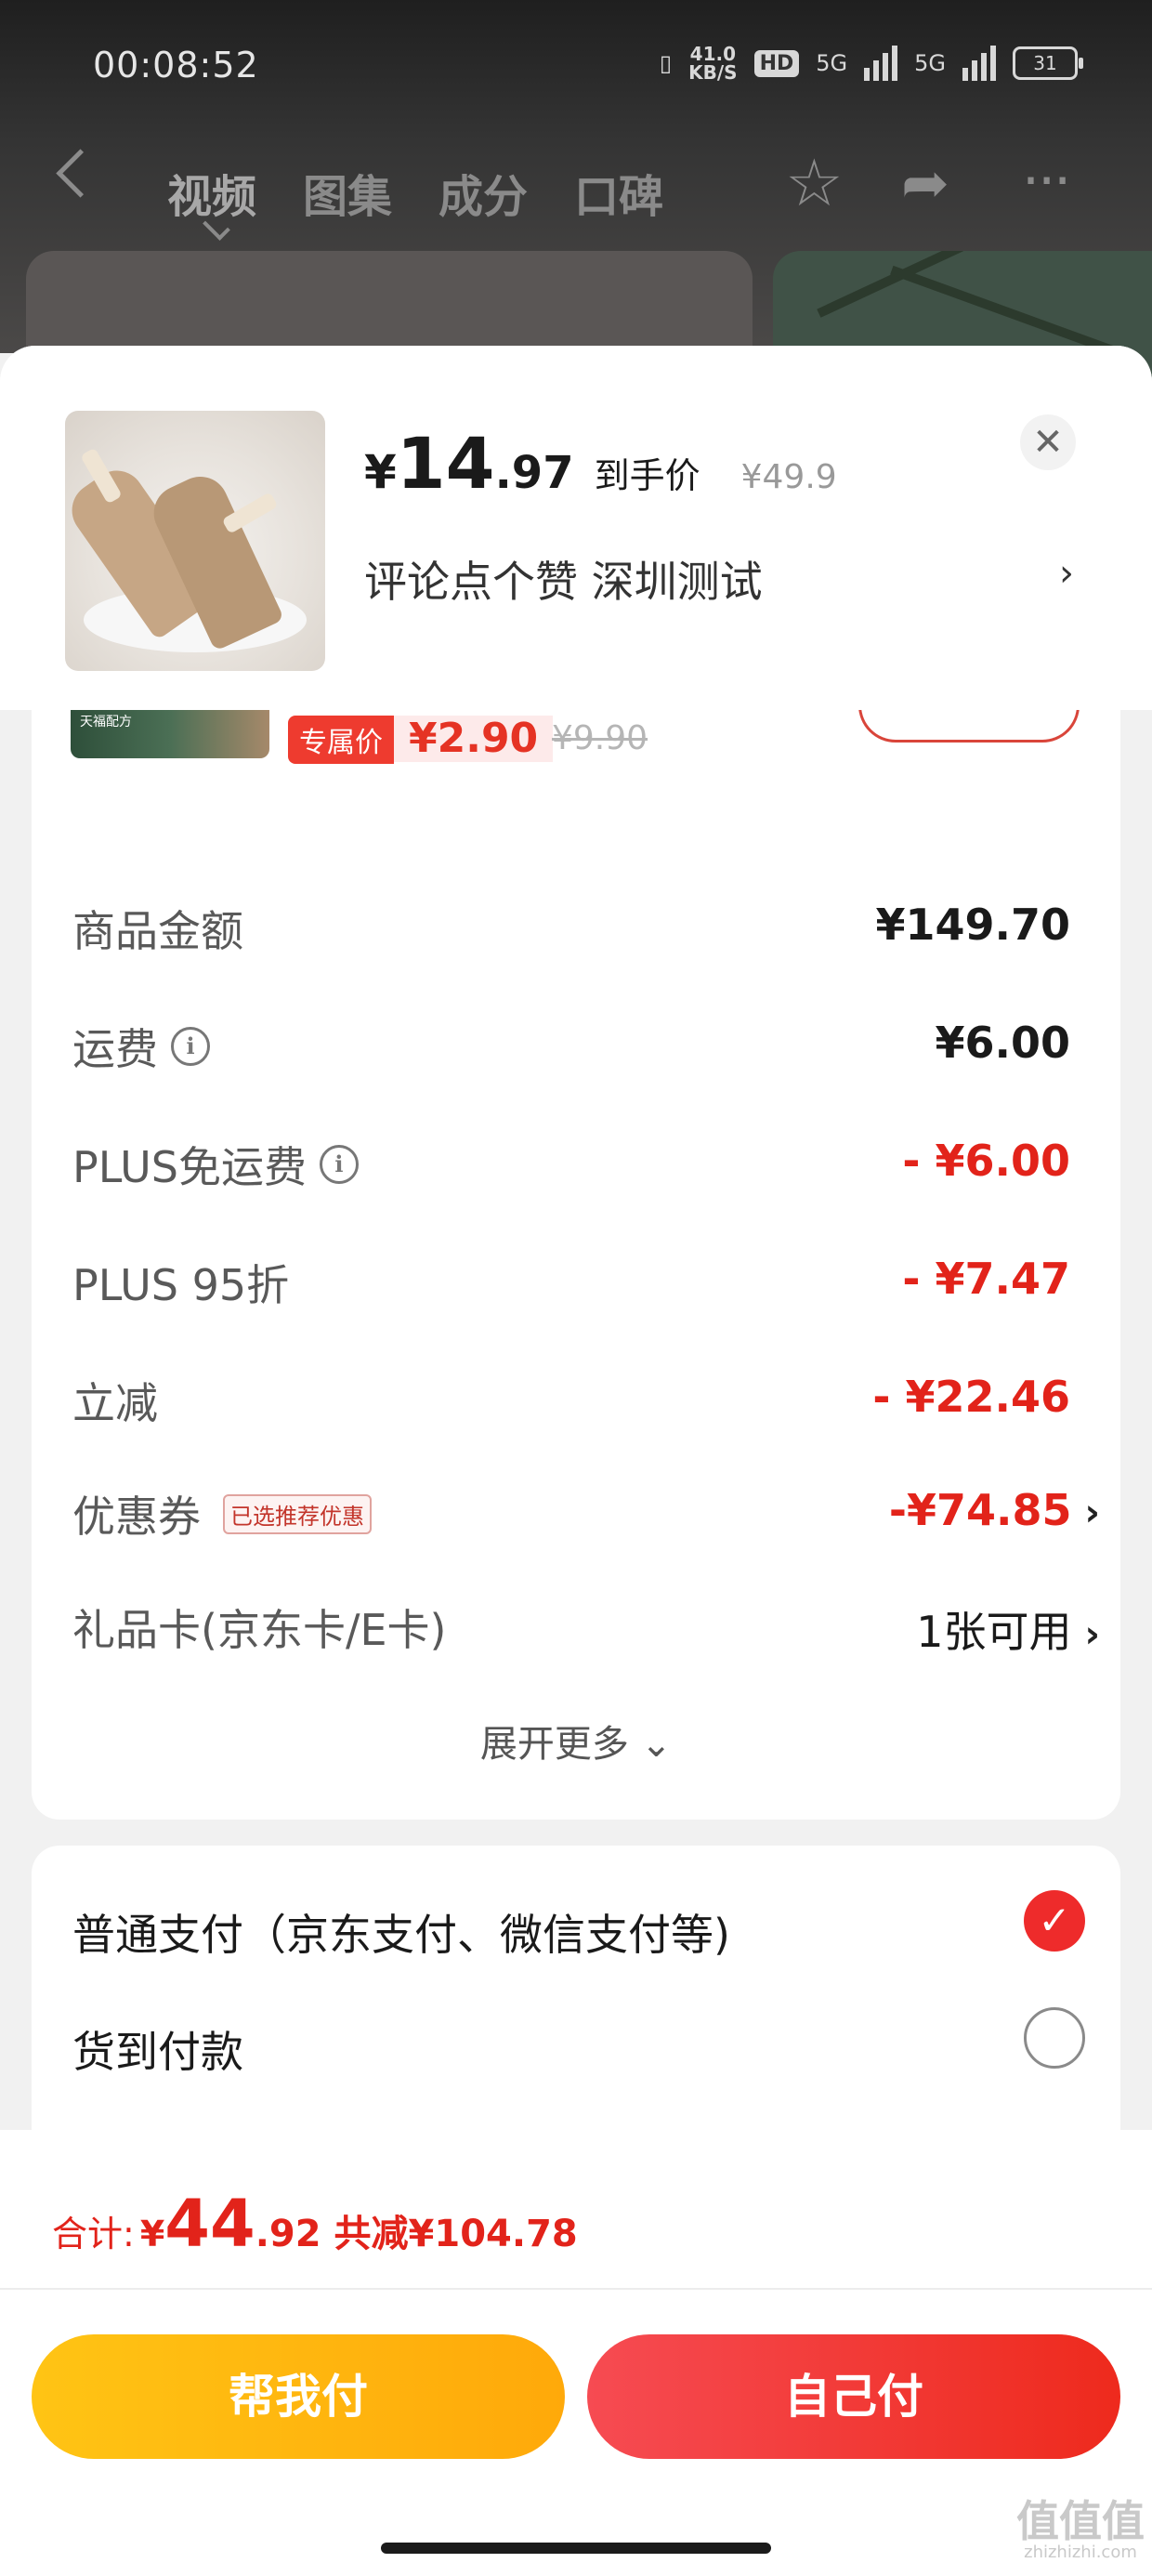 Image resolution: width=1152 pixels, height=2576 pixels. Describe the element at coordinates (576, 2548) in the screenshot. I see `home-indicator` at that location.